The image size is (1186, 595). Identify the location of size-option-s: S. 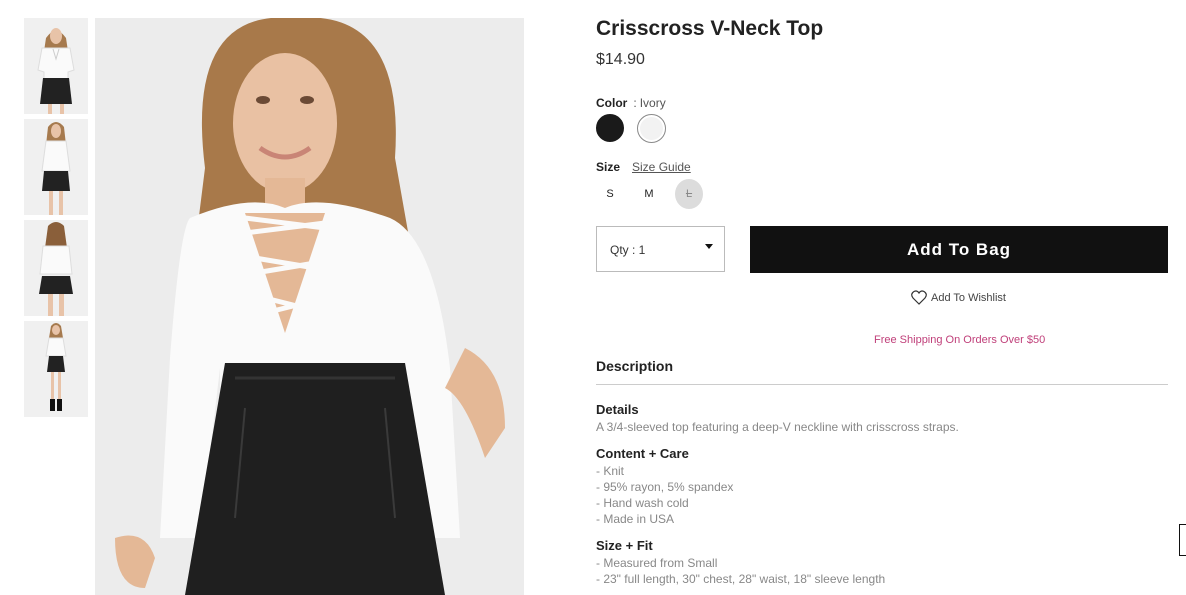
(610, 194).